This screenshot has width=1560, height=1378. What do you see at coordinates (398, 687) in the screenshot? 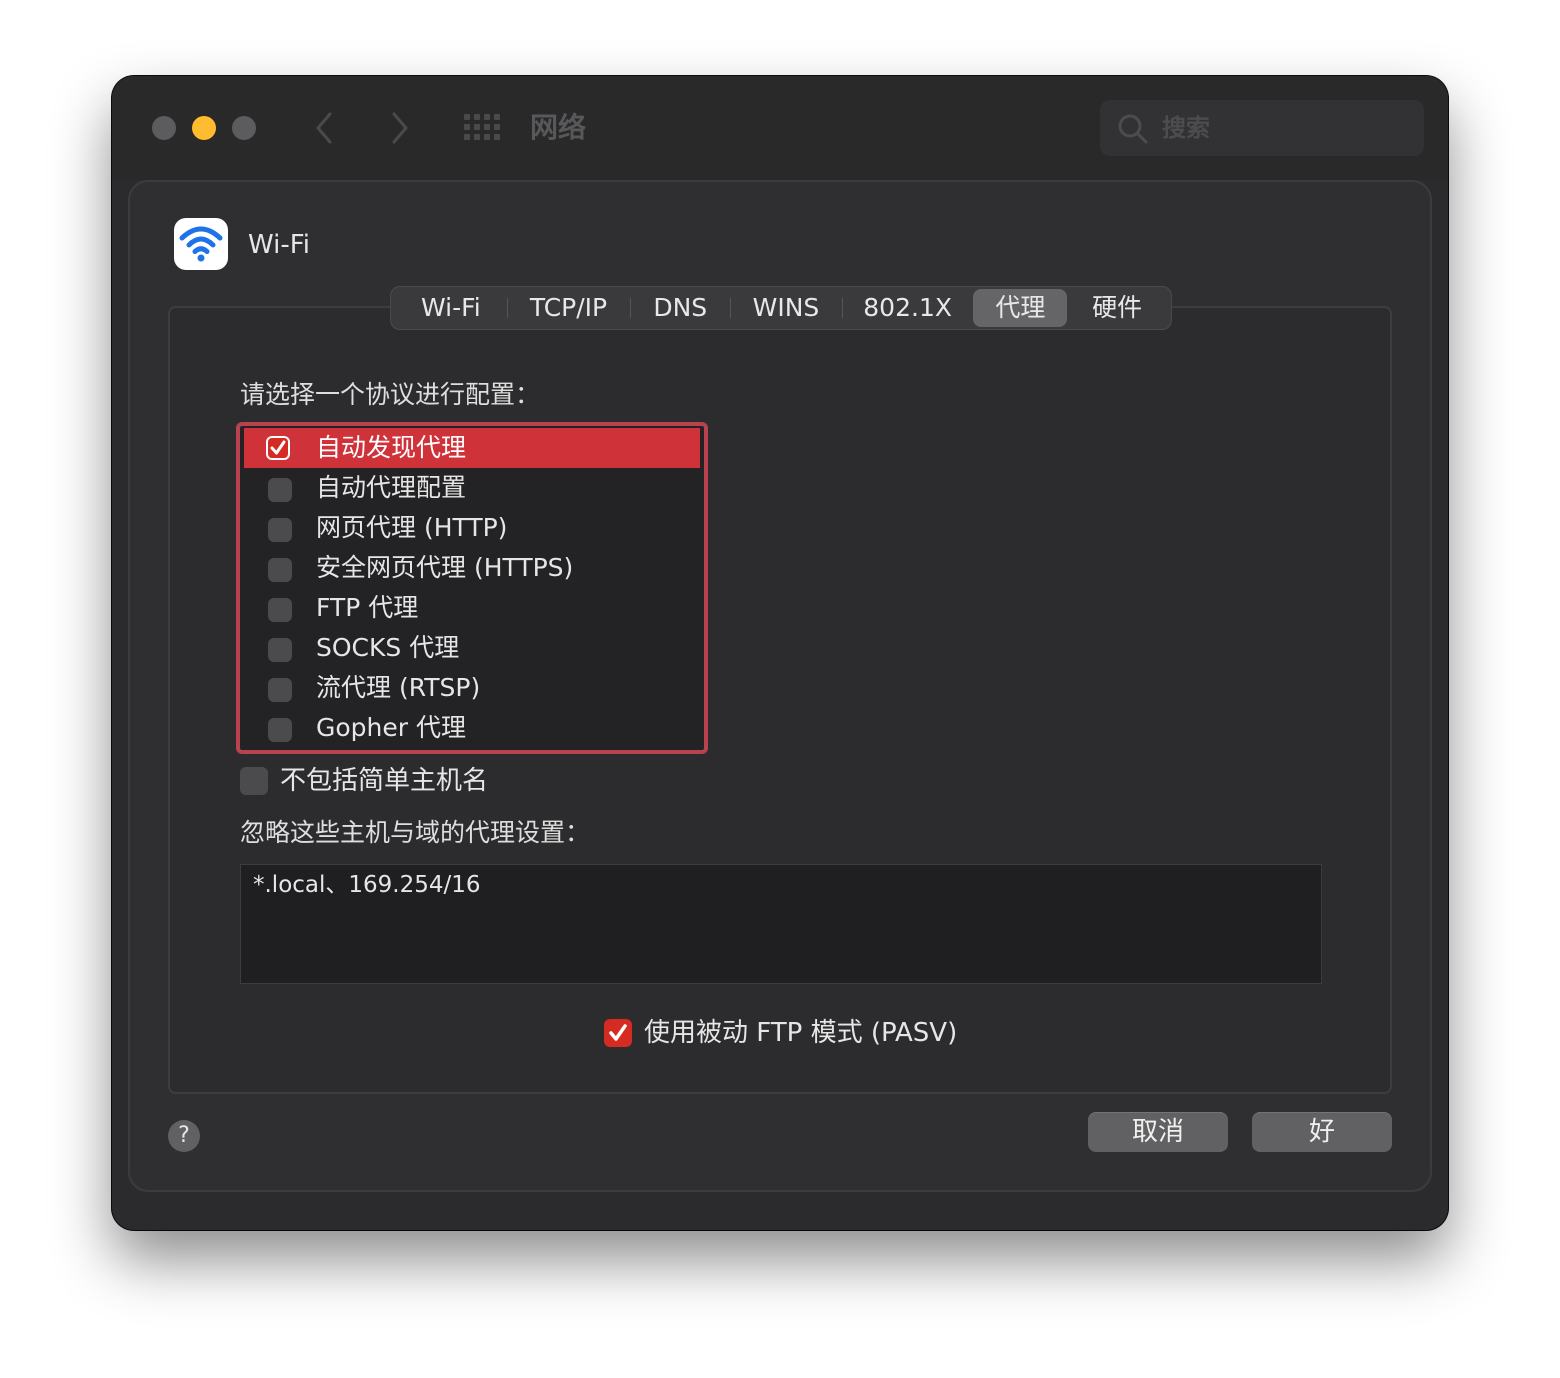
I see `protocol-label: 流代理 (RTSP)` at bounding box center [398, 687].